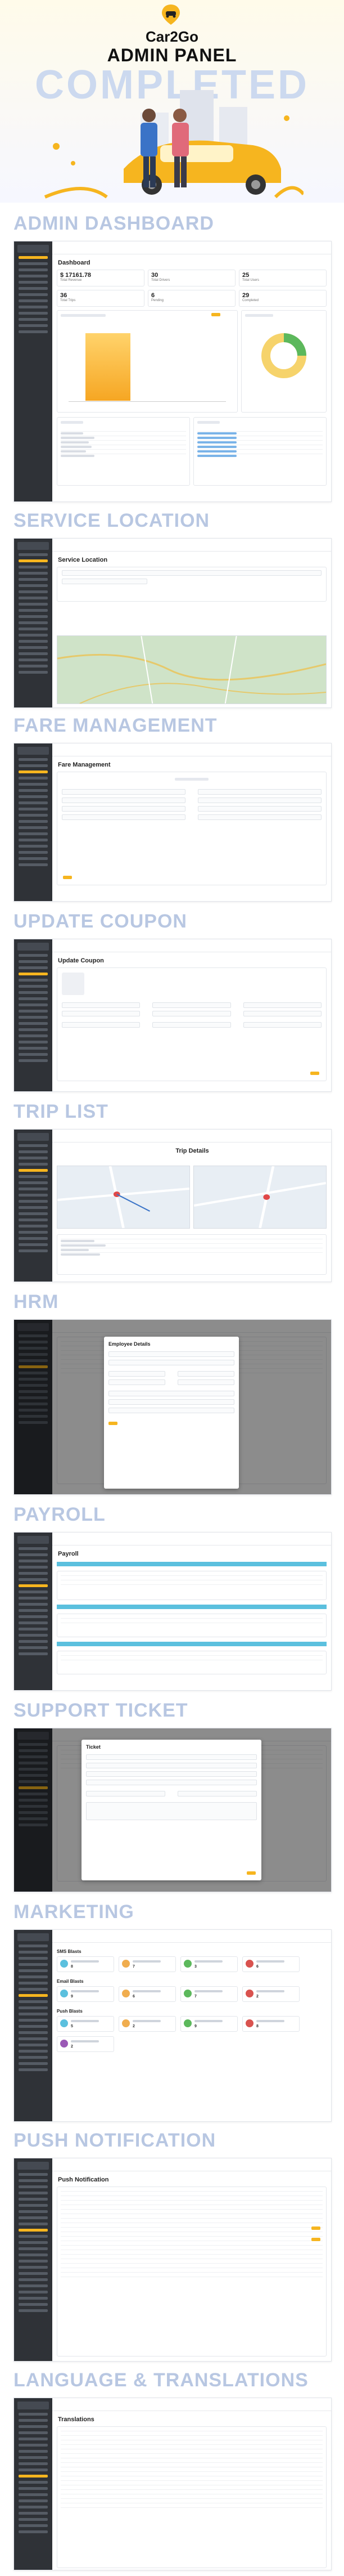 The height and width of the screenshot is (2576, 344). What do you see at coordinates (84, 2179) in the screenshot?
I see `page-title: Push Notification` at bounding box center [84, 2179].